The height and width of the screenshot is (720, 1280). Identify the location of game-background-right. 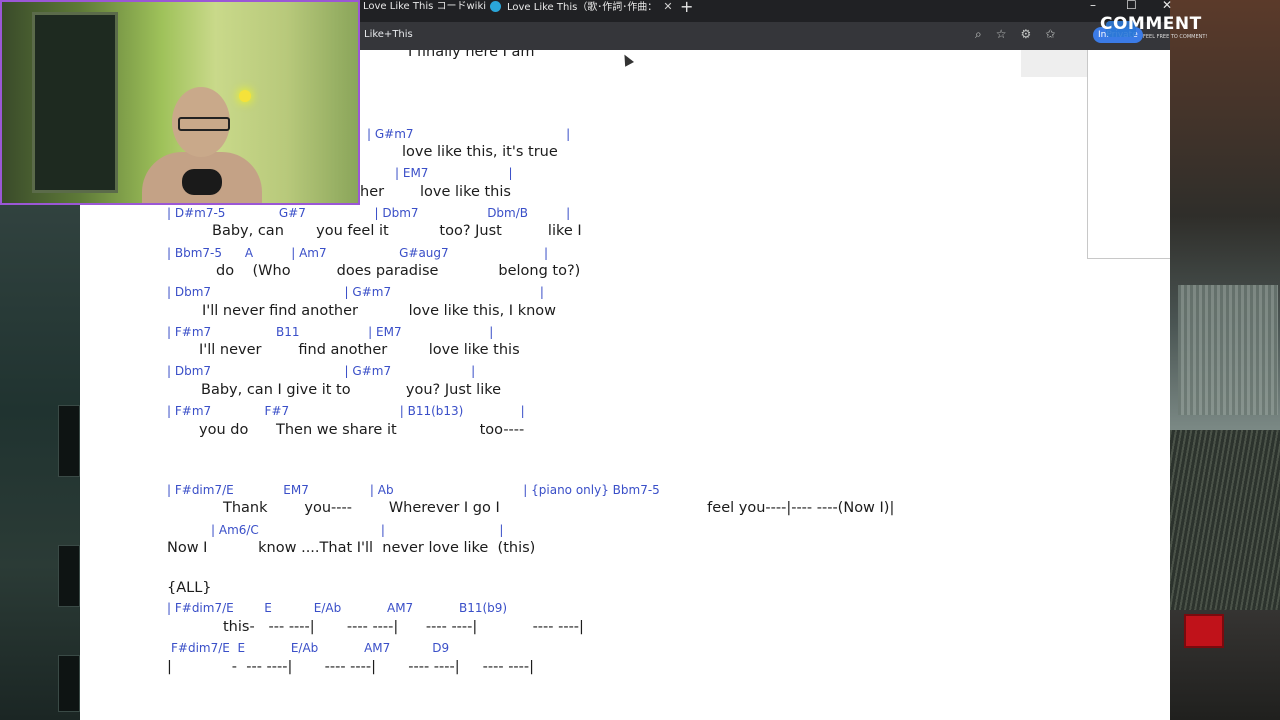
(1225, 360).